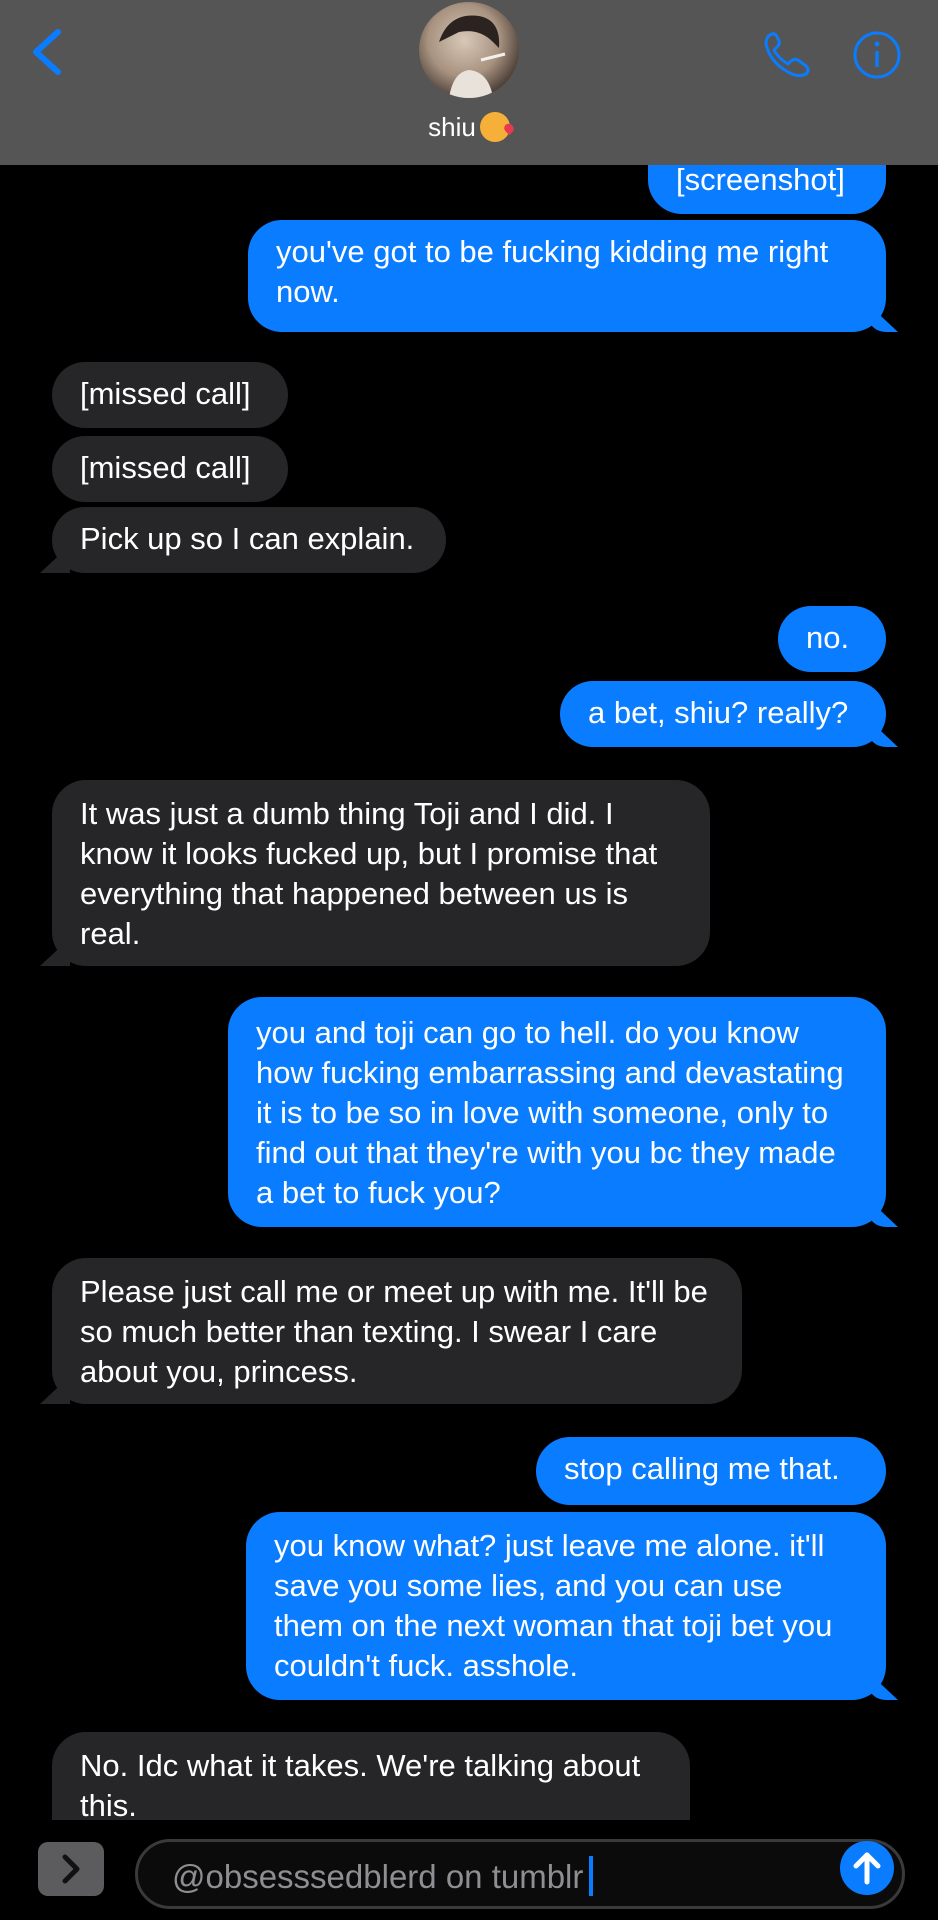 This screenshot has width=938, height=1920. I want to click on arrow-up-icon, so click(867, 1868).